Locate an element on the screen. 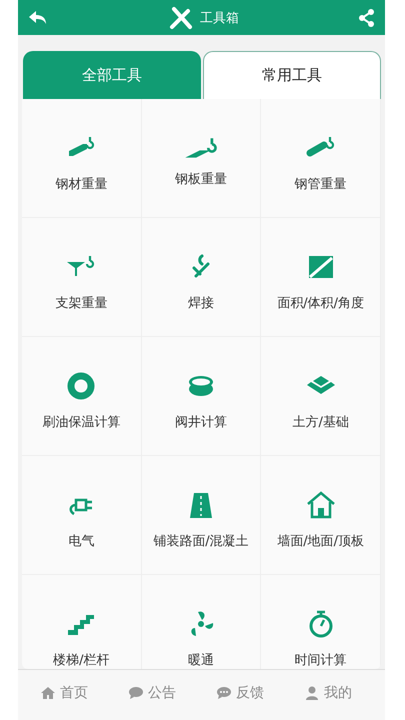 The image size is (405, 720). tool-label: 钢板重量 is located at coordinates (200, 179).